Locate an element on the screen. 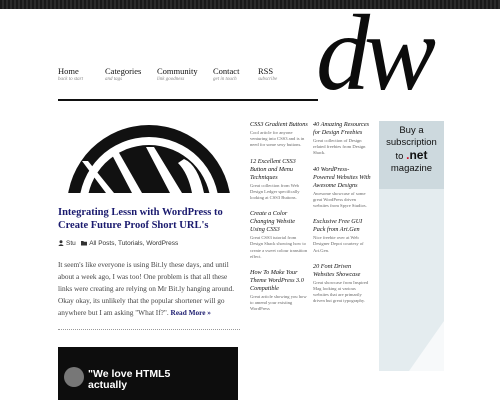  nav-categories-sub: and tags is located at coordinates (114, 79).